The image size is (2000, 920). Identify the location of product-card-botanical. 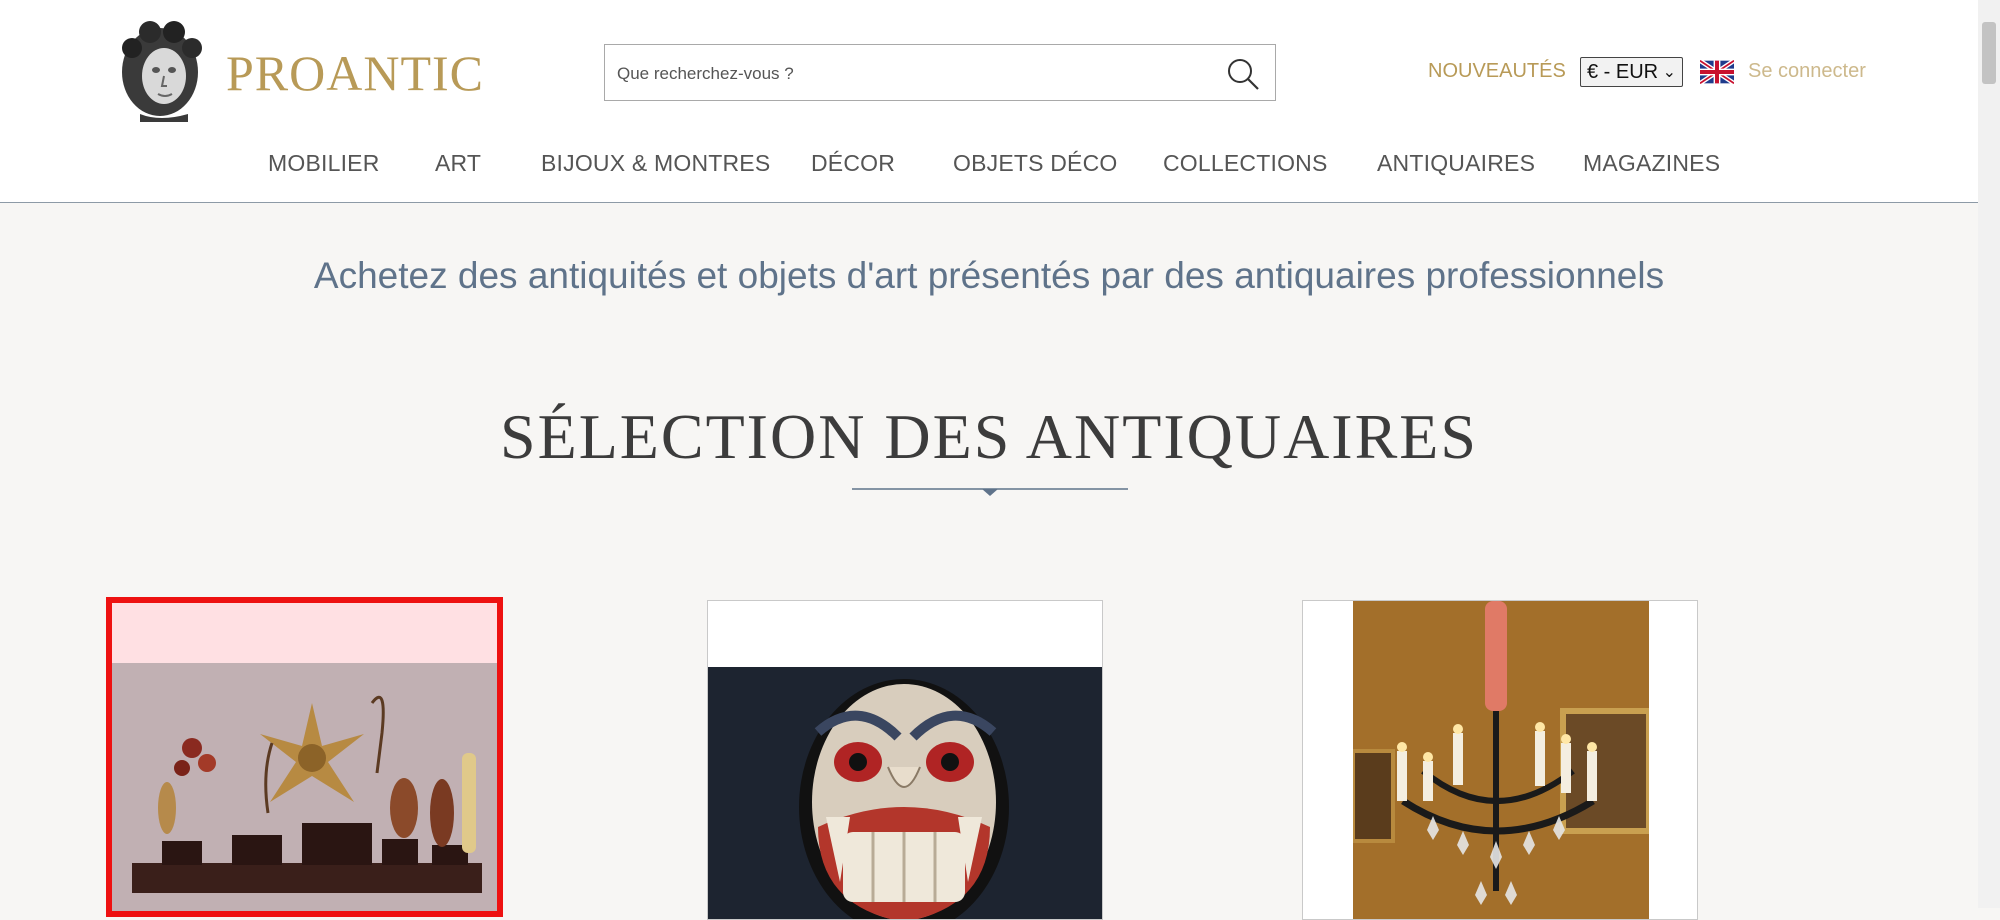
(304, 757).